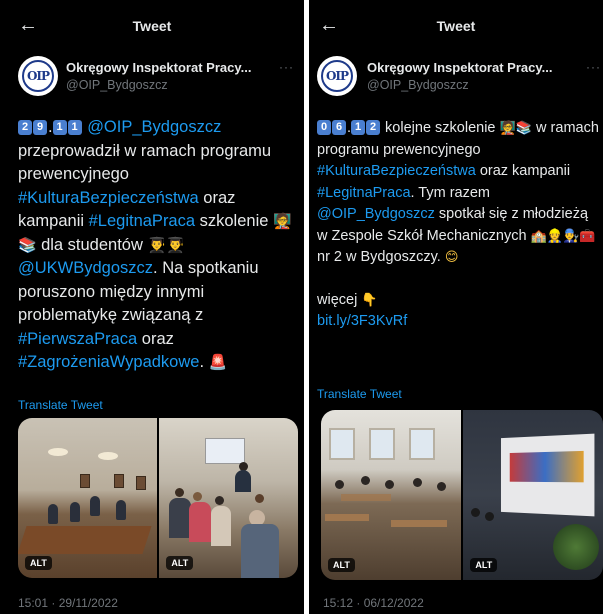 This screenshot has height=614, width=603. What do you see at coordinates (523, 171) in the screenshot?
I see `tweet-text-segment: oraz kampanii` at bounding box center [523, 171].